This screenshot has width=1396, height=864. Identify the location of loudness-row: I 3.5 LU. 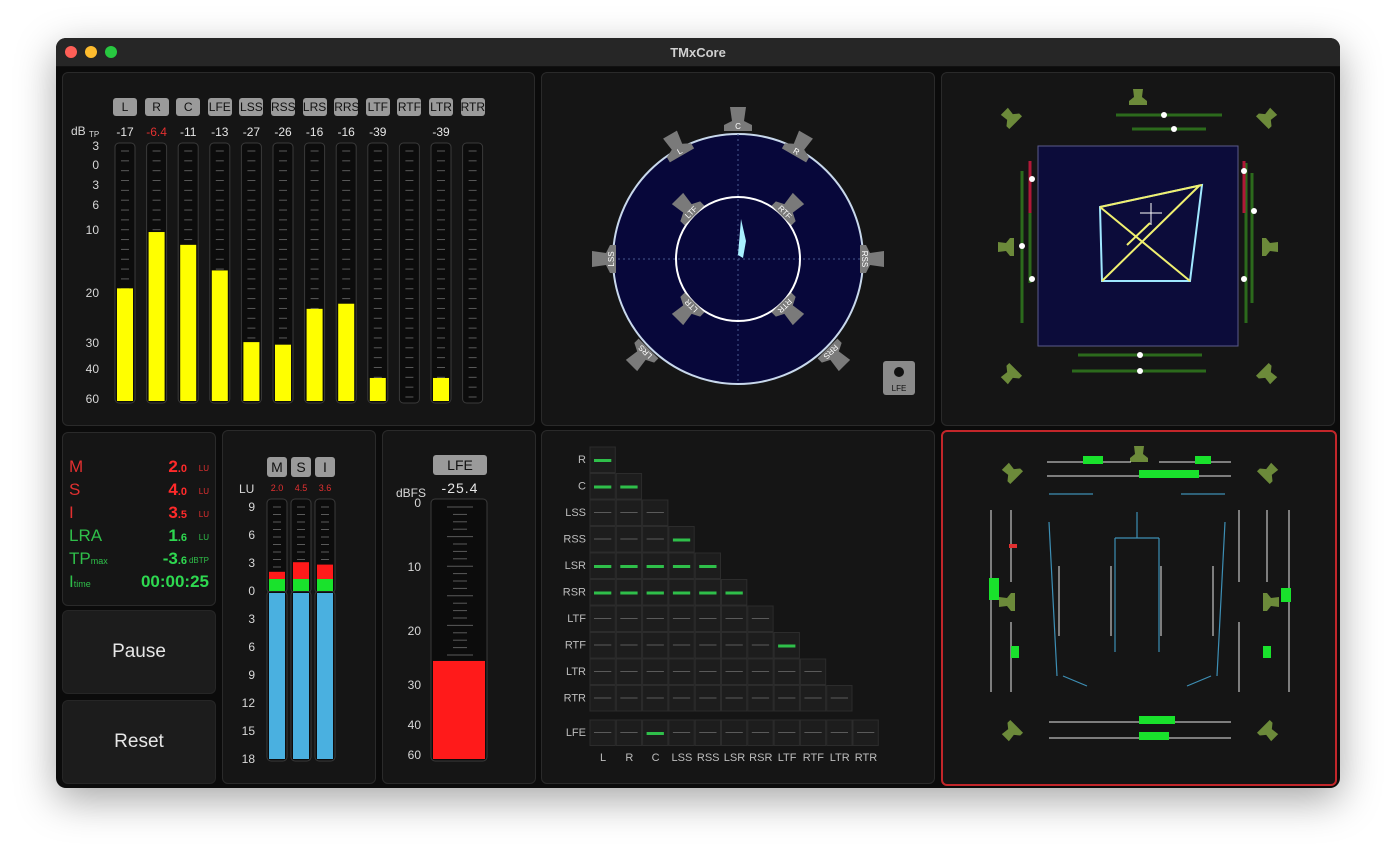
(139, 514).